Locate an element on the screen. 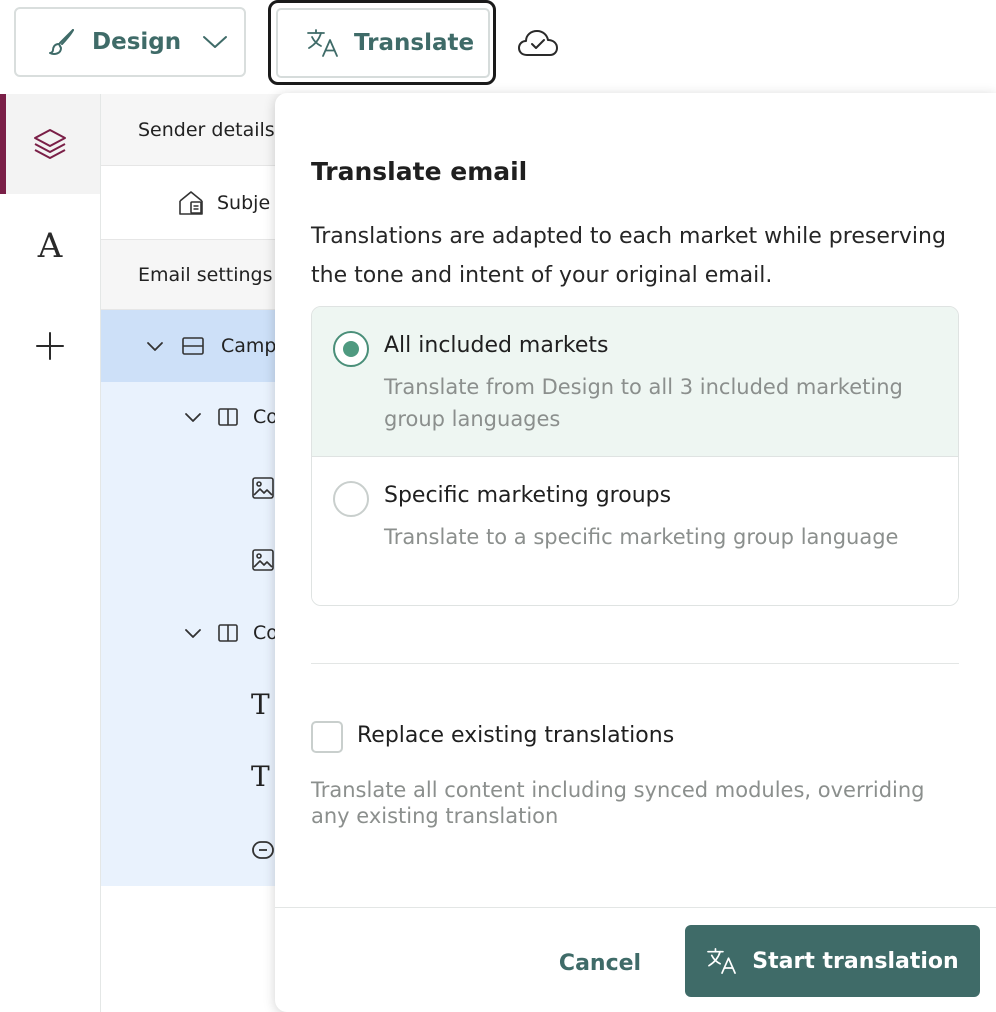 Image resolution: width=996 pixels, height=1012 pixels. tree-row-column-2: Co is located at coordinates (230, 633).